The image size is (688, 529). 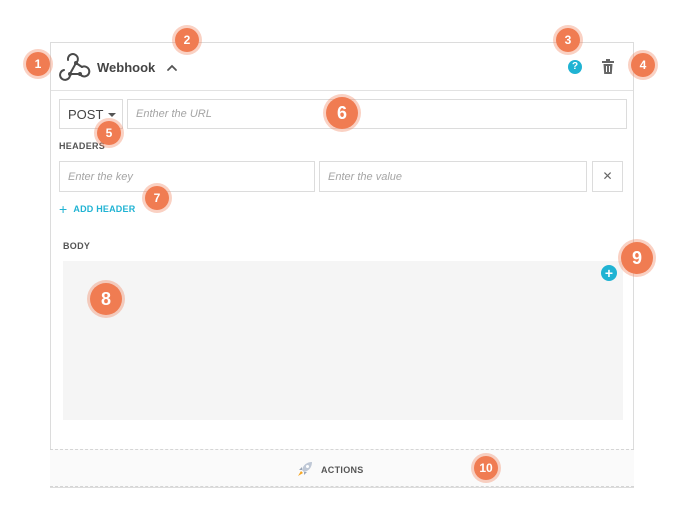 I want to click on card-title: Webhook, so click(x=126, y=67).